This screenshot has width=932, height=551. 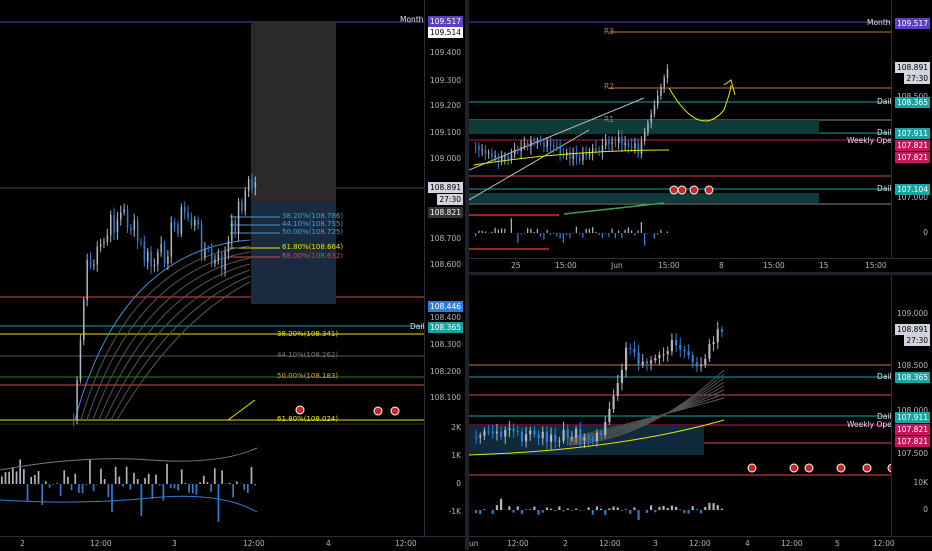 What do you see at coordinates (700, 543) in the screenshot?
I see `br-time-axis: un 12:00 2 12:00 3 12:00 4 12:00 5 12:00` at bounding box center [700, 543].